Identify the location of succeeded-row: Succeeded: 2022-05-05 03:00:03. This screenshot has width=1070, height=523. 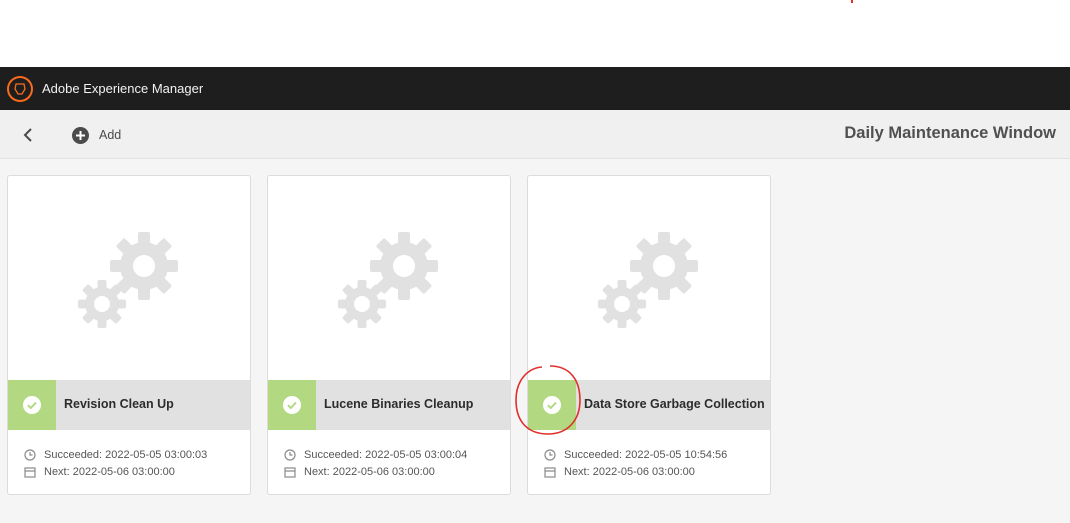
(134, 455).